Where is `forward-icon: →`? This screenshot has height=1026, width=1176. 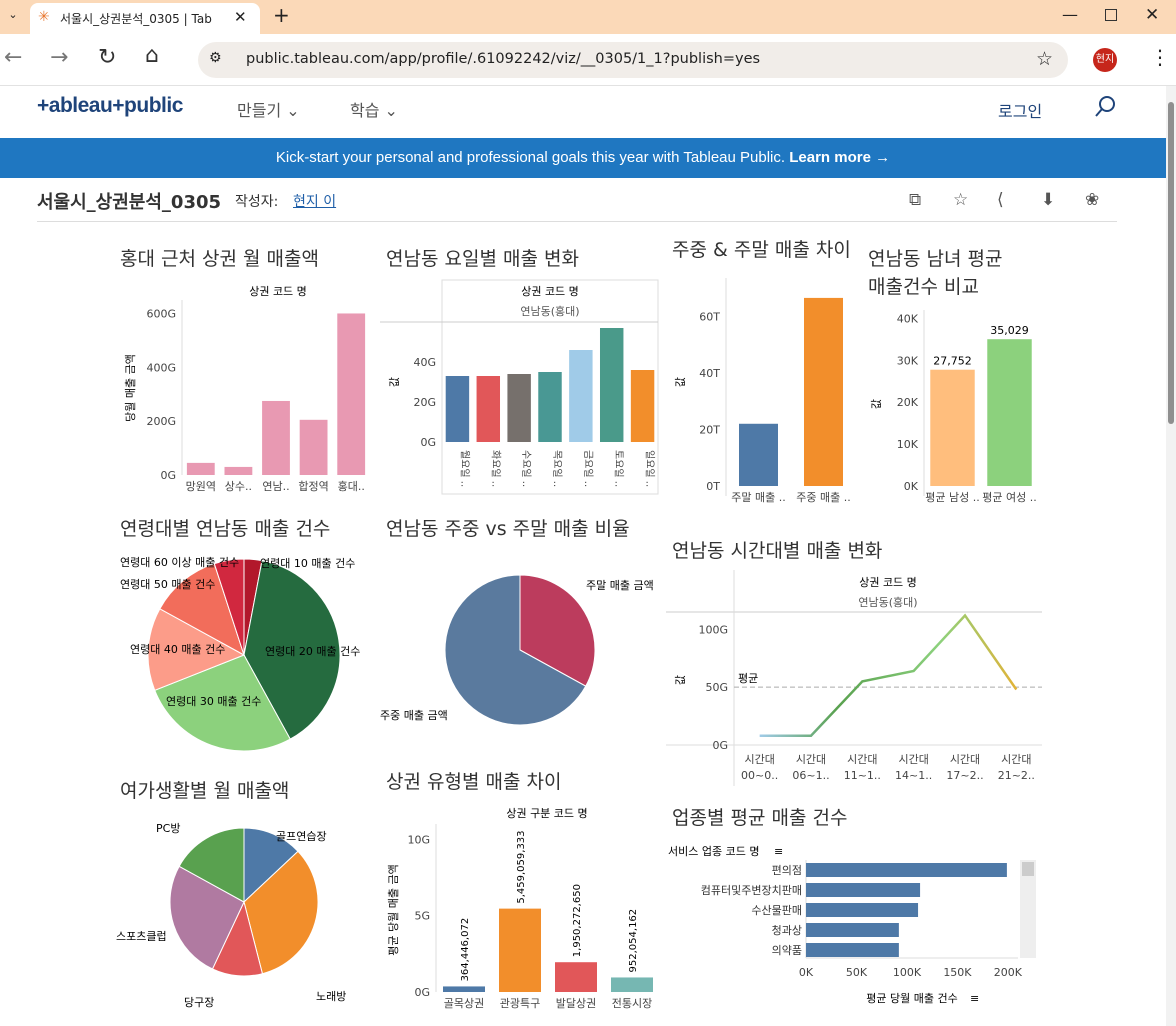
forward-icon: → is located at coordinates (59, 57).